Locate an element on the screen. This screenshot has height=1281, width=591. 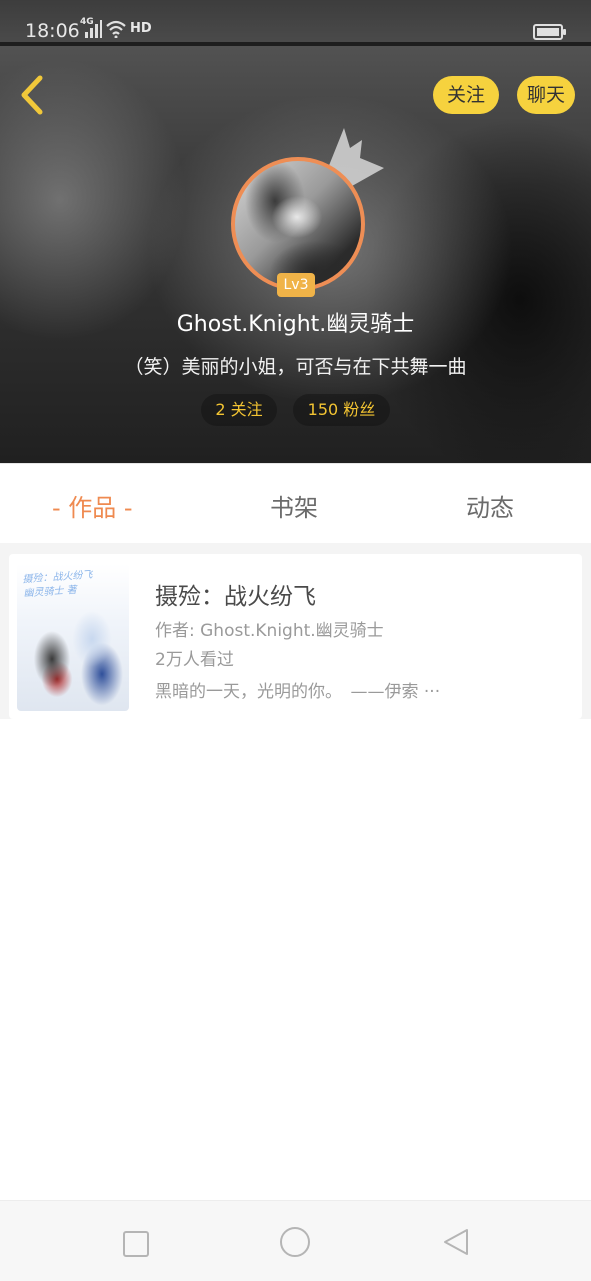
system-nav-bar is located at coordinates (295, 1240).